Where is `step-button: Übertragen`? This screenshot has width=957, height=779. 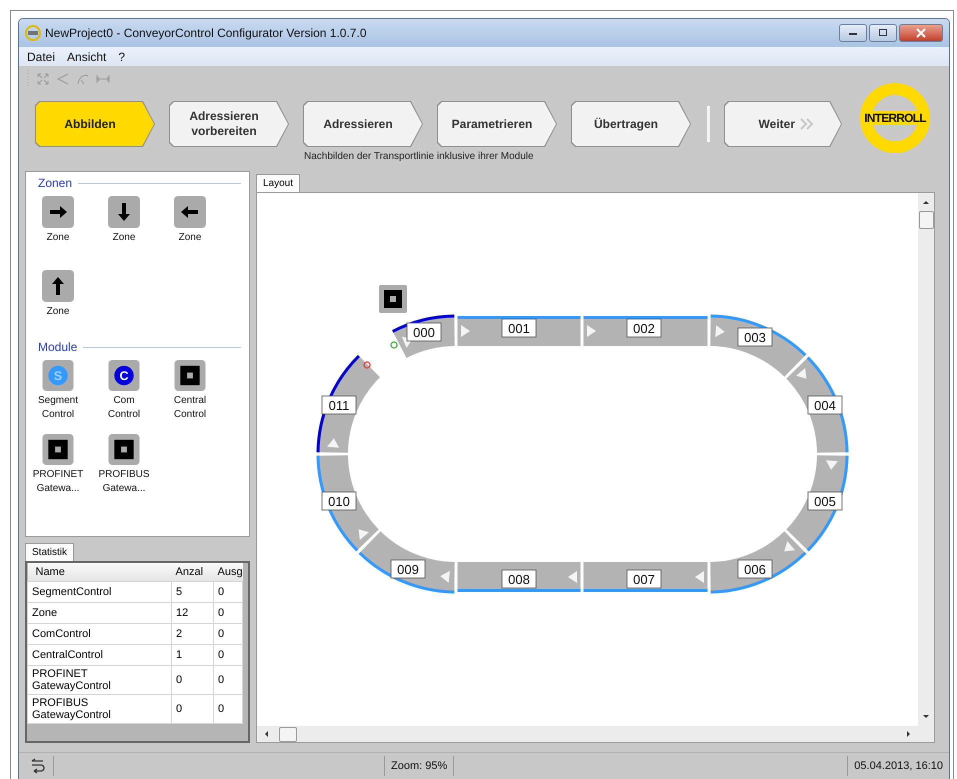
step-button: Übertragen is located at coordinates (631, 124).